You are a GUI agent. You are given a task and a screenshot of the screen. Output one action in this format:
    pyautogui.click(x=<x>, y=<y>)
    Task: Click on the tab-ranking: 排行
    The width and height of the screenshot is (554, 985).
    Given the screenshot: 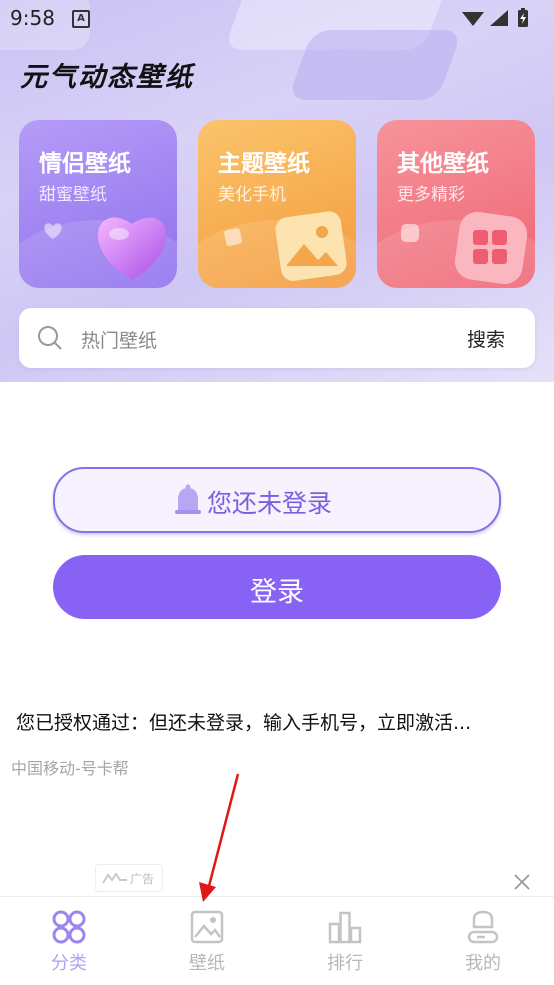 What is the action you would take?
    pyautogui.click(x=345, y=941)
    